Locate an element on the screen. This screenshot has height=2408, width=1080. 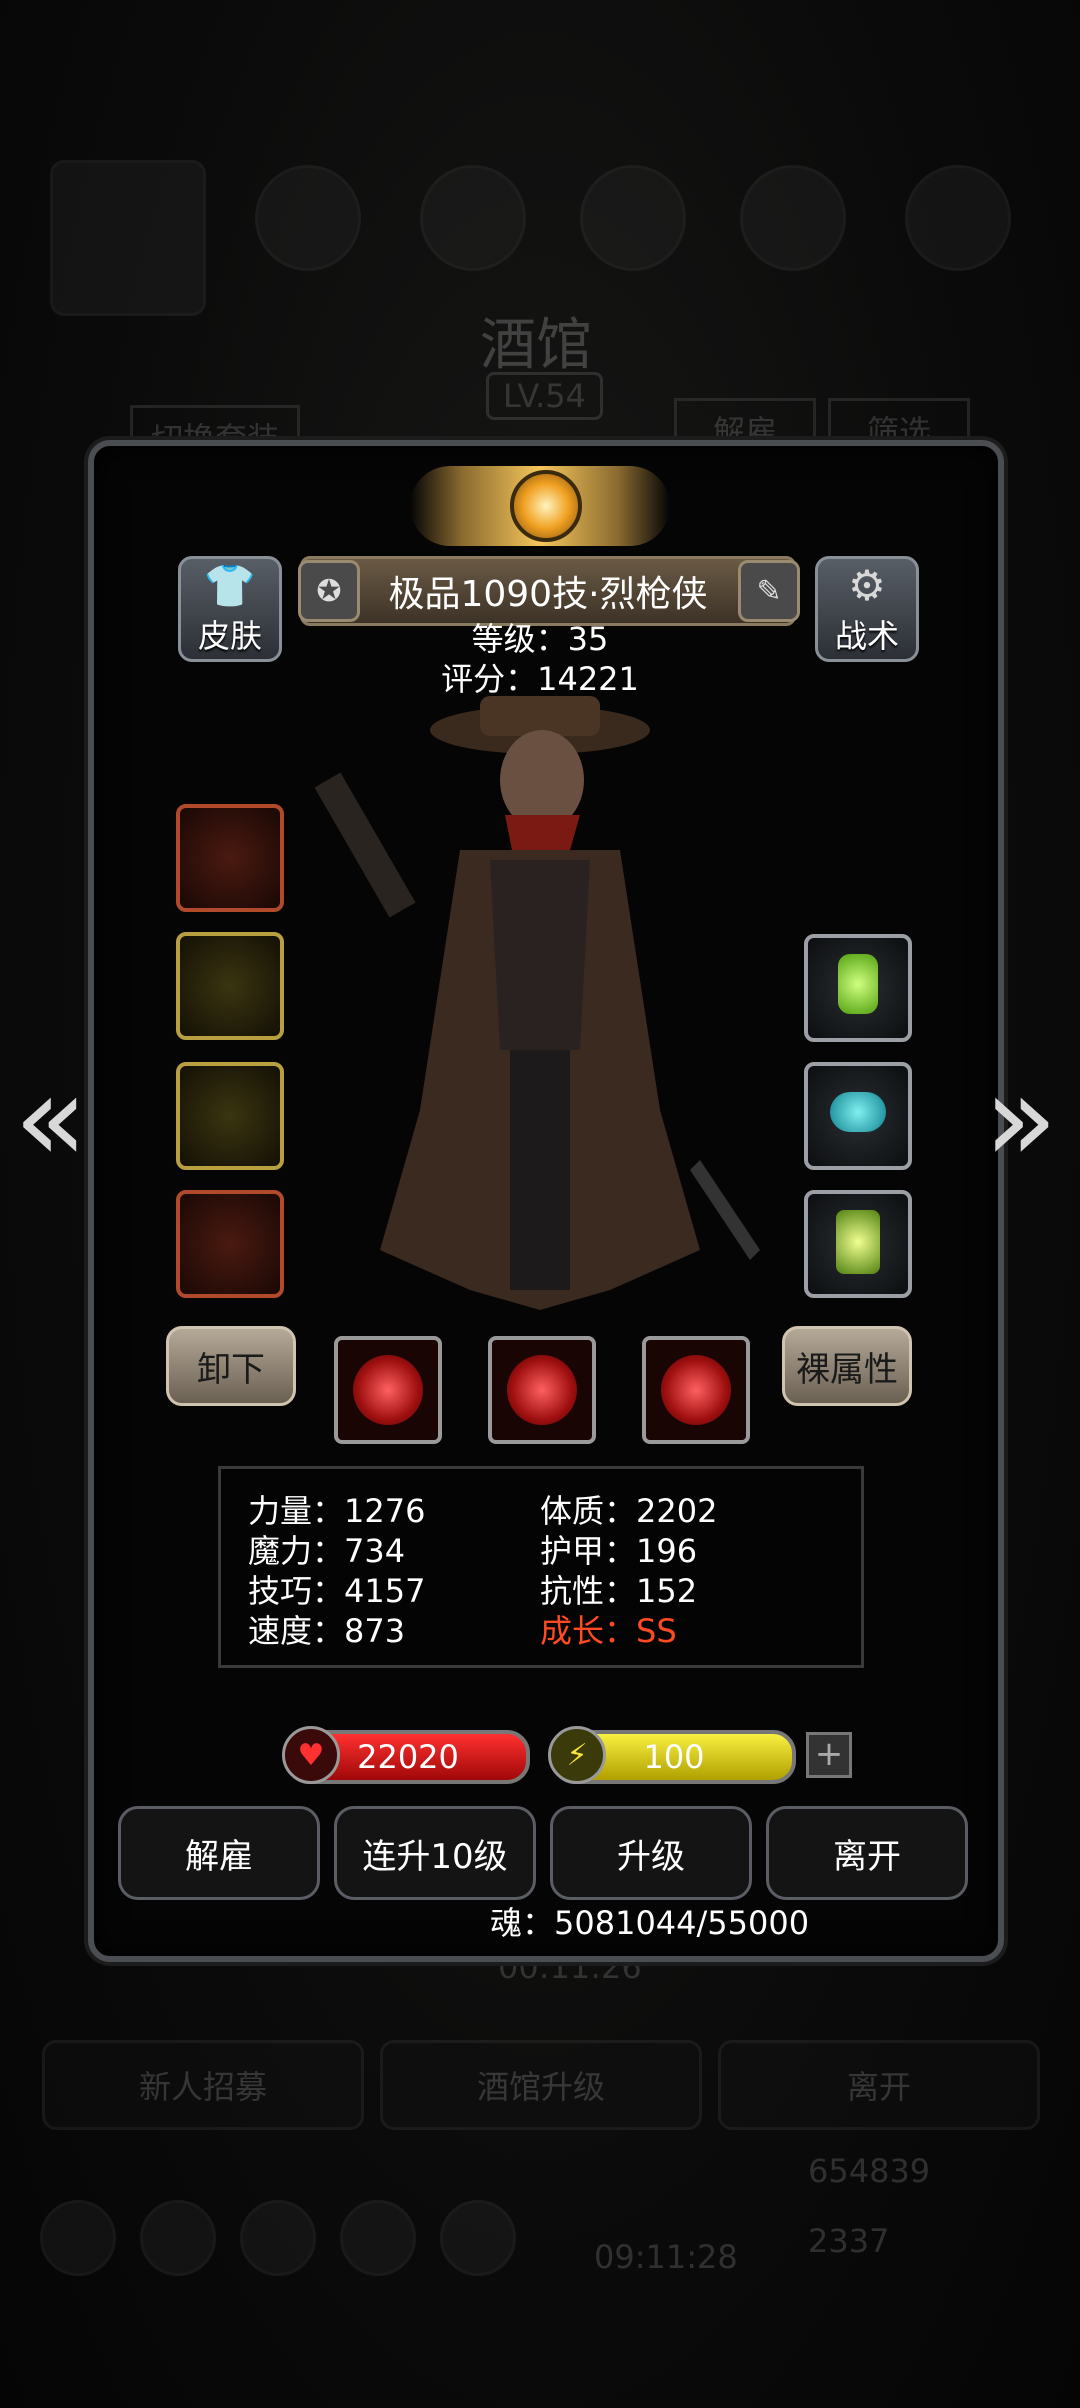
crystal-slot is located at coordinates (858, 988).